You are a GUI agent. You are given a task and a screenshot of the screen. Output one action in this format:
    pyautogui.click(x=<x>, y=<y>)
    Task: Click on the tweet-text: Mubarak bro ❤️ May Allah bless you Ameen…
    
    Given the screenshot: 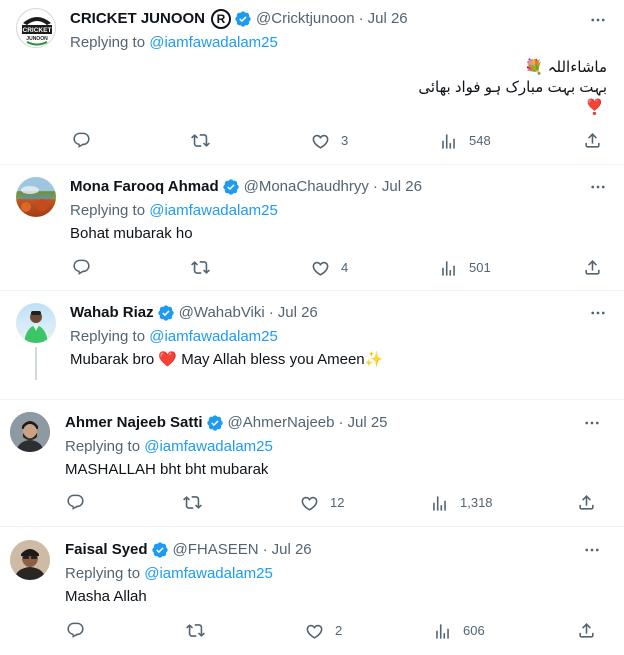 What is the action you would take?
    pyautogui.click(x=227, y=359)
    